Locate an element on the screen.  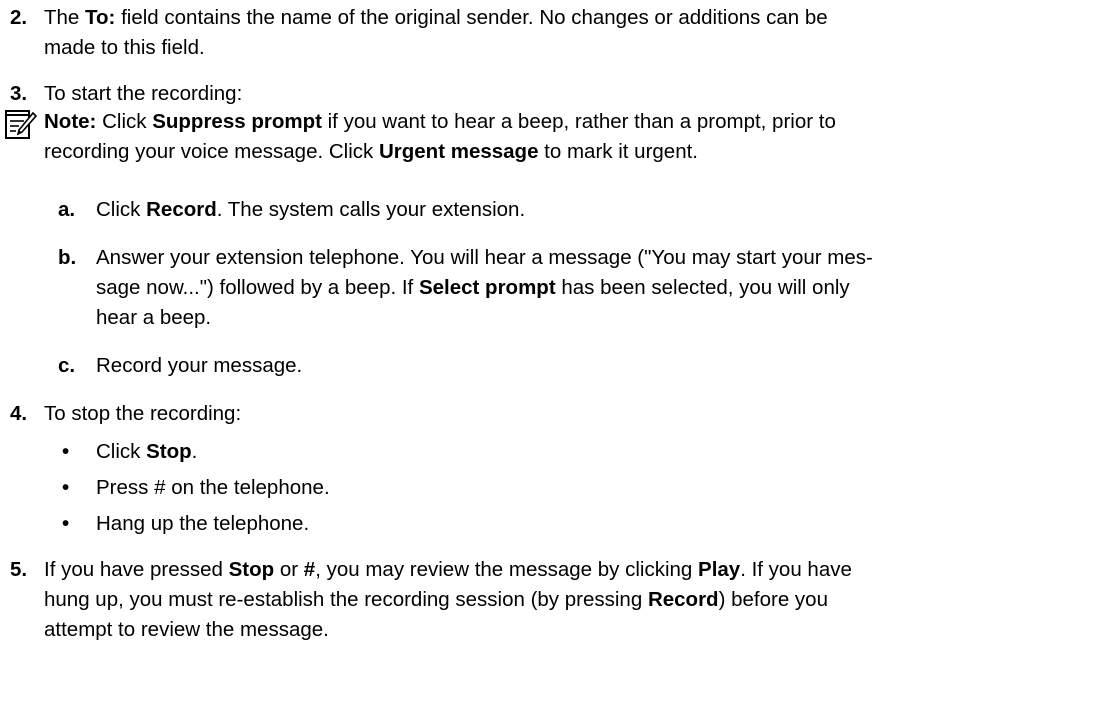
step-4-number: 4. is located at coordinates (19, 413).